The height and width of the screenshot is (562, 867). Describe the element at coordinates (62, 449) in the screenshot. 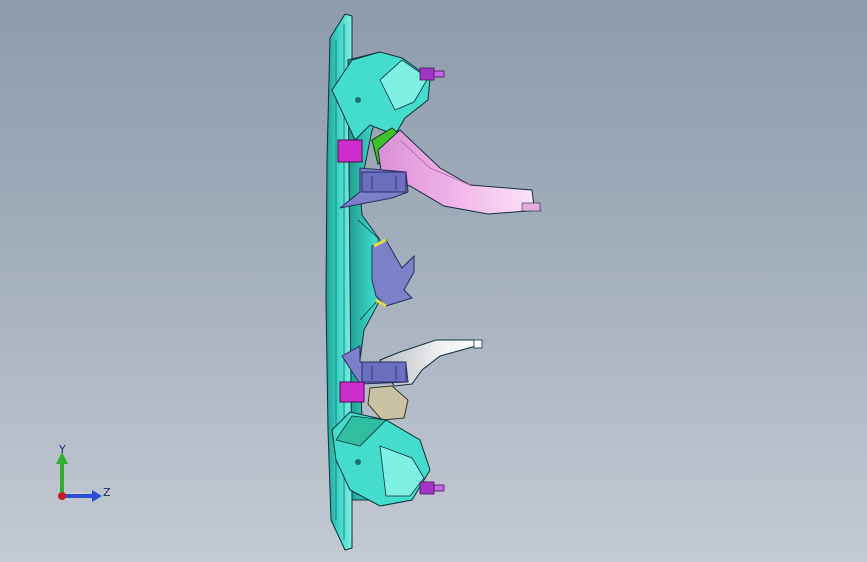

I see `y-axis-label: Y` at that location.